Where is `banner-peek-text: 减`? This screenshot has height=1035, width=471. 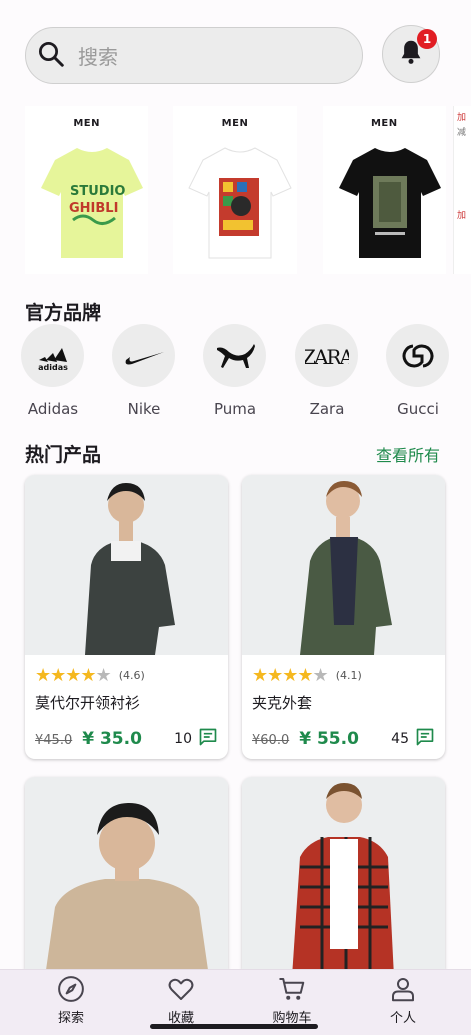
banner-peek-text: 减 is located at coordinates (462, 133).